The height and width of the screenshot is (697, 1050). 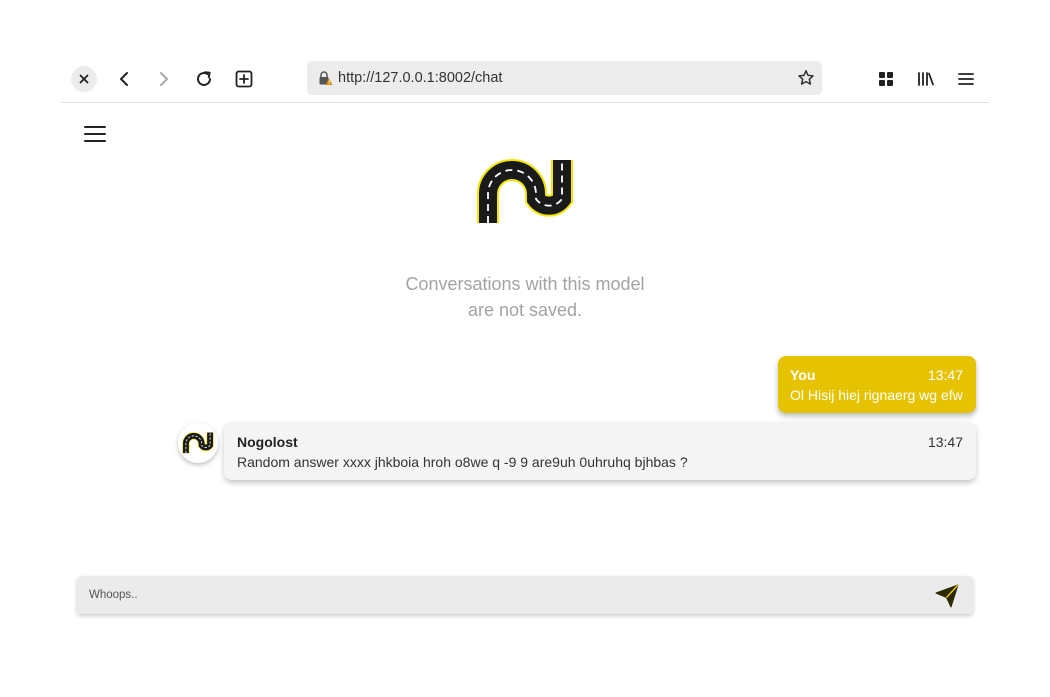 I want to click on library-button, so click(x=926, y=79).